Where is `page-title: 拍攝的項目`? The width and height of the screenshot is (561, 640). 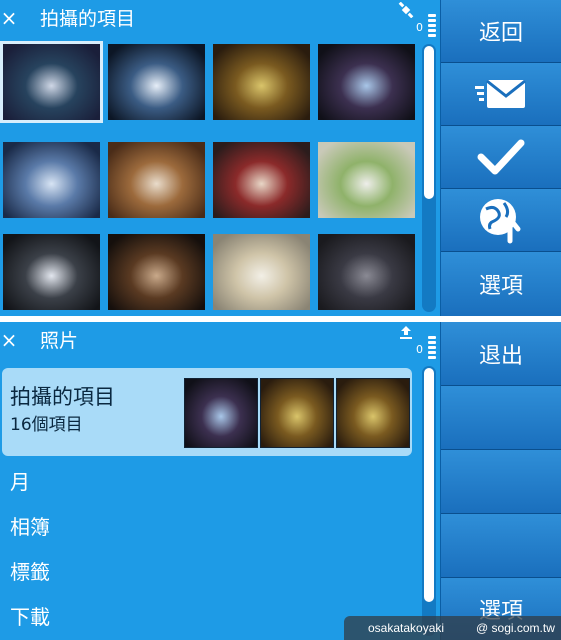
page-title: 拍攝的項目 is located at coordinates (88, 19).